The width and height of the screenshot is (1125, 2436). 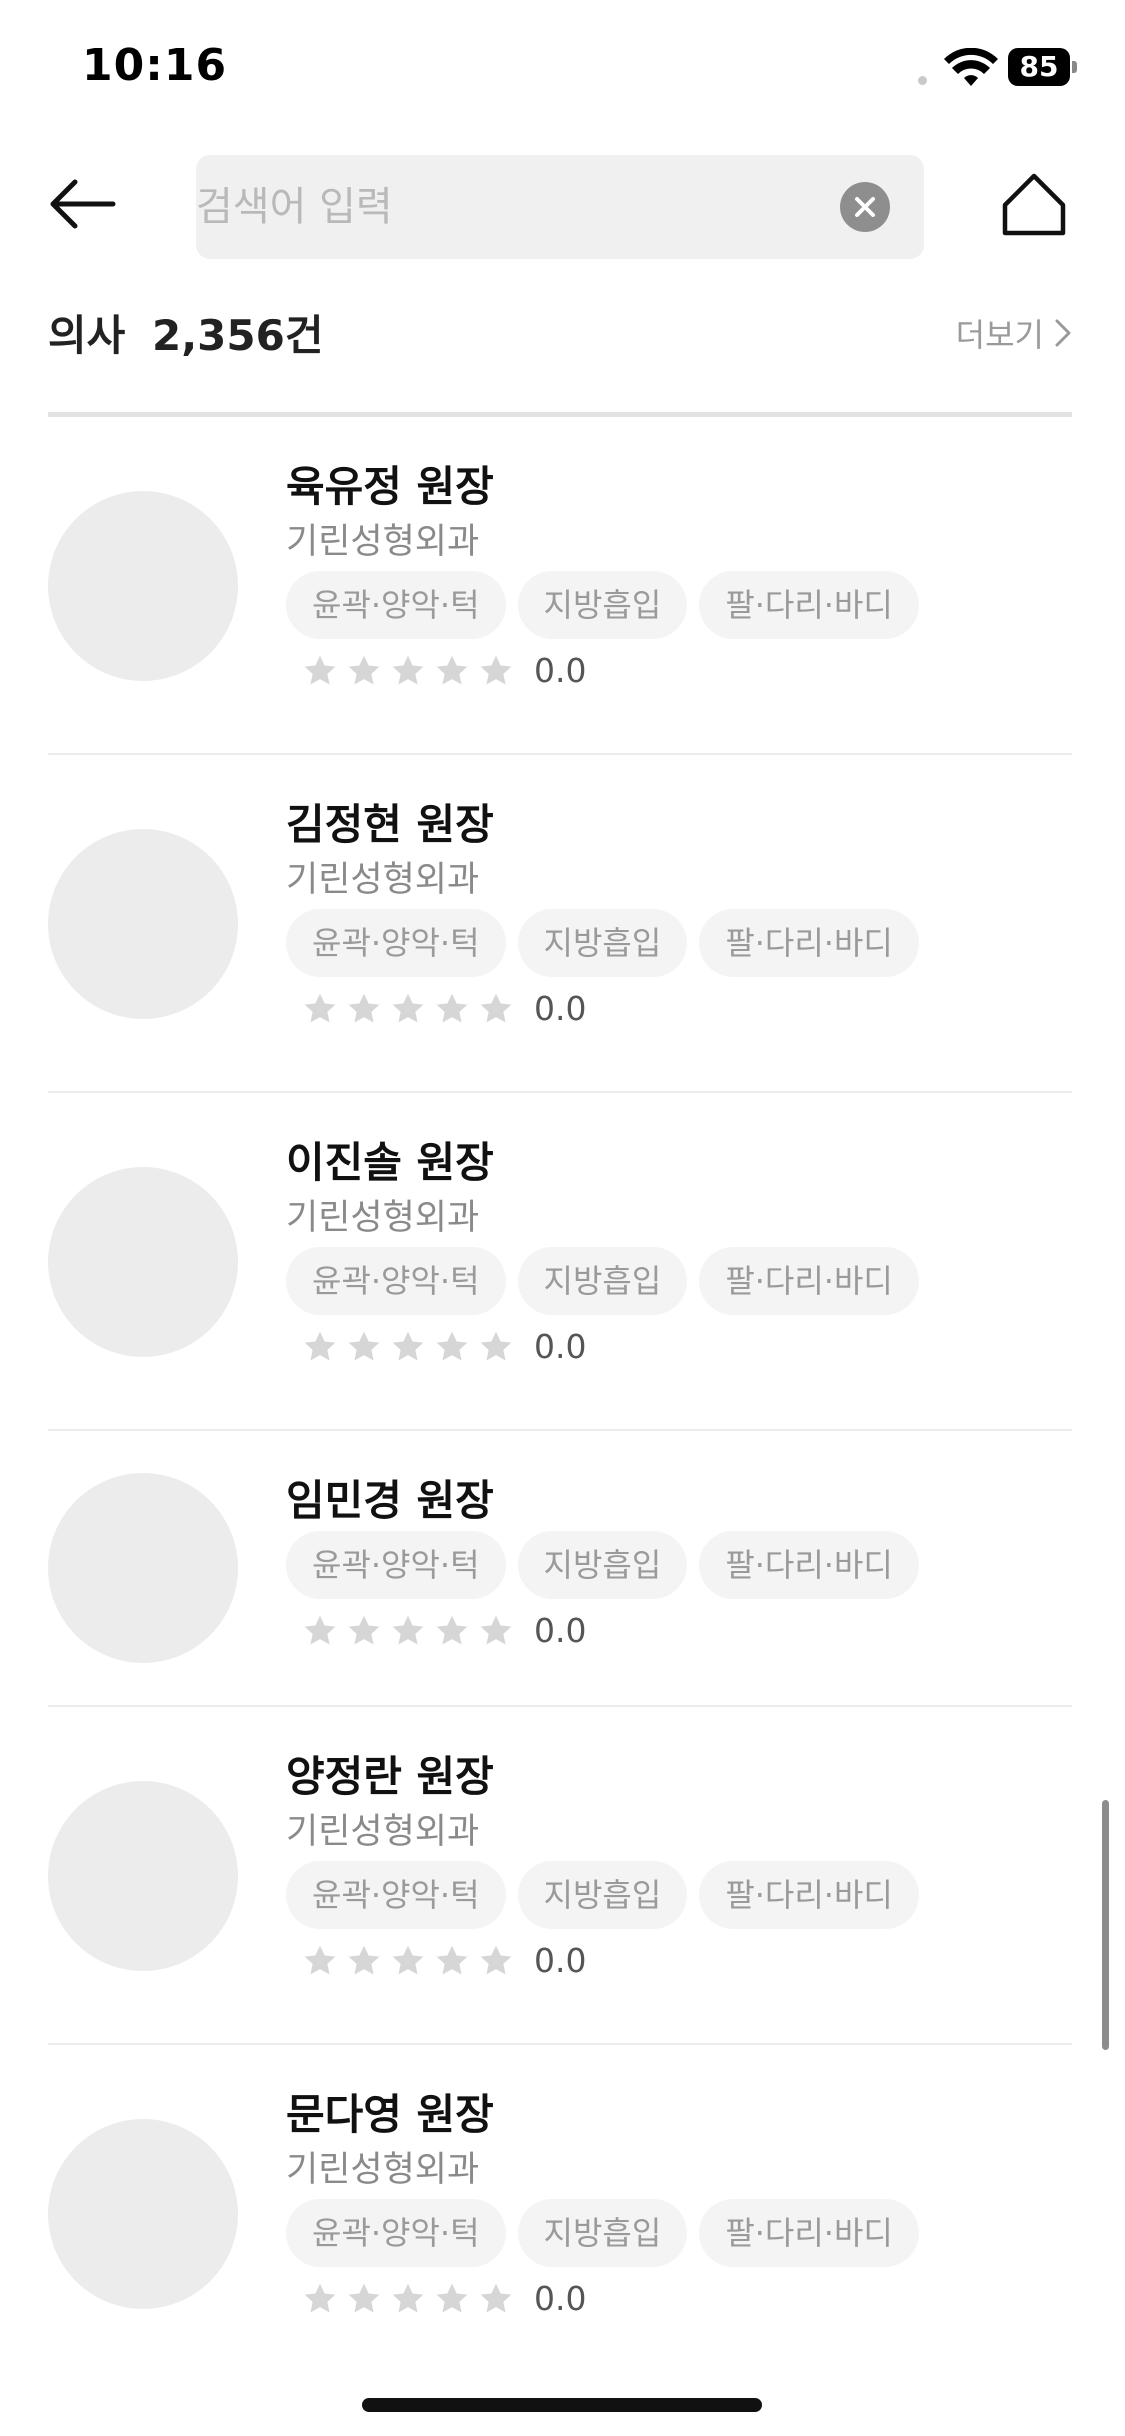 I want to click on doctor-name: 이진솔 원장, so click(x=390, y=1162).